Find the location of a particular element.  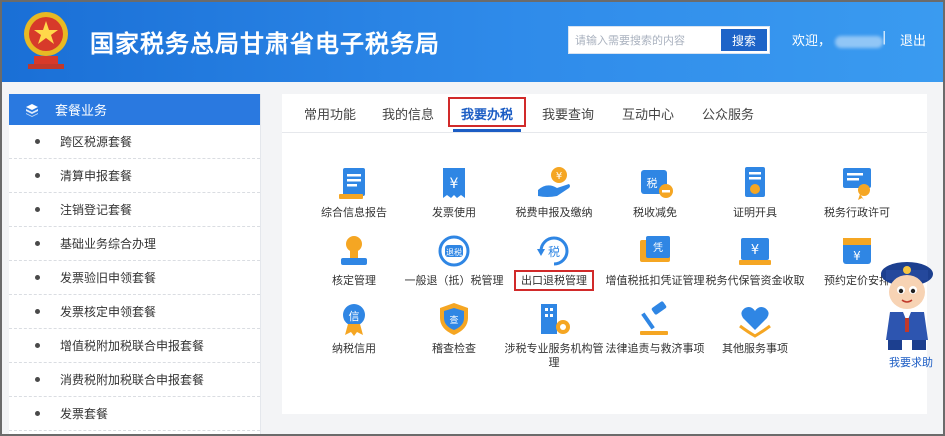

sidebar-item: 注销登记套餐 is located at coordinates (134, 210).